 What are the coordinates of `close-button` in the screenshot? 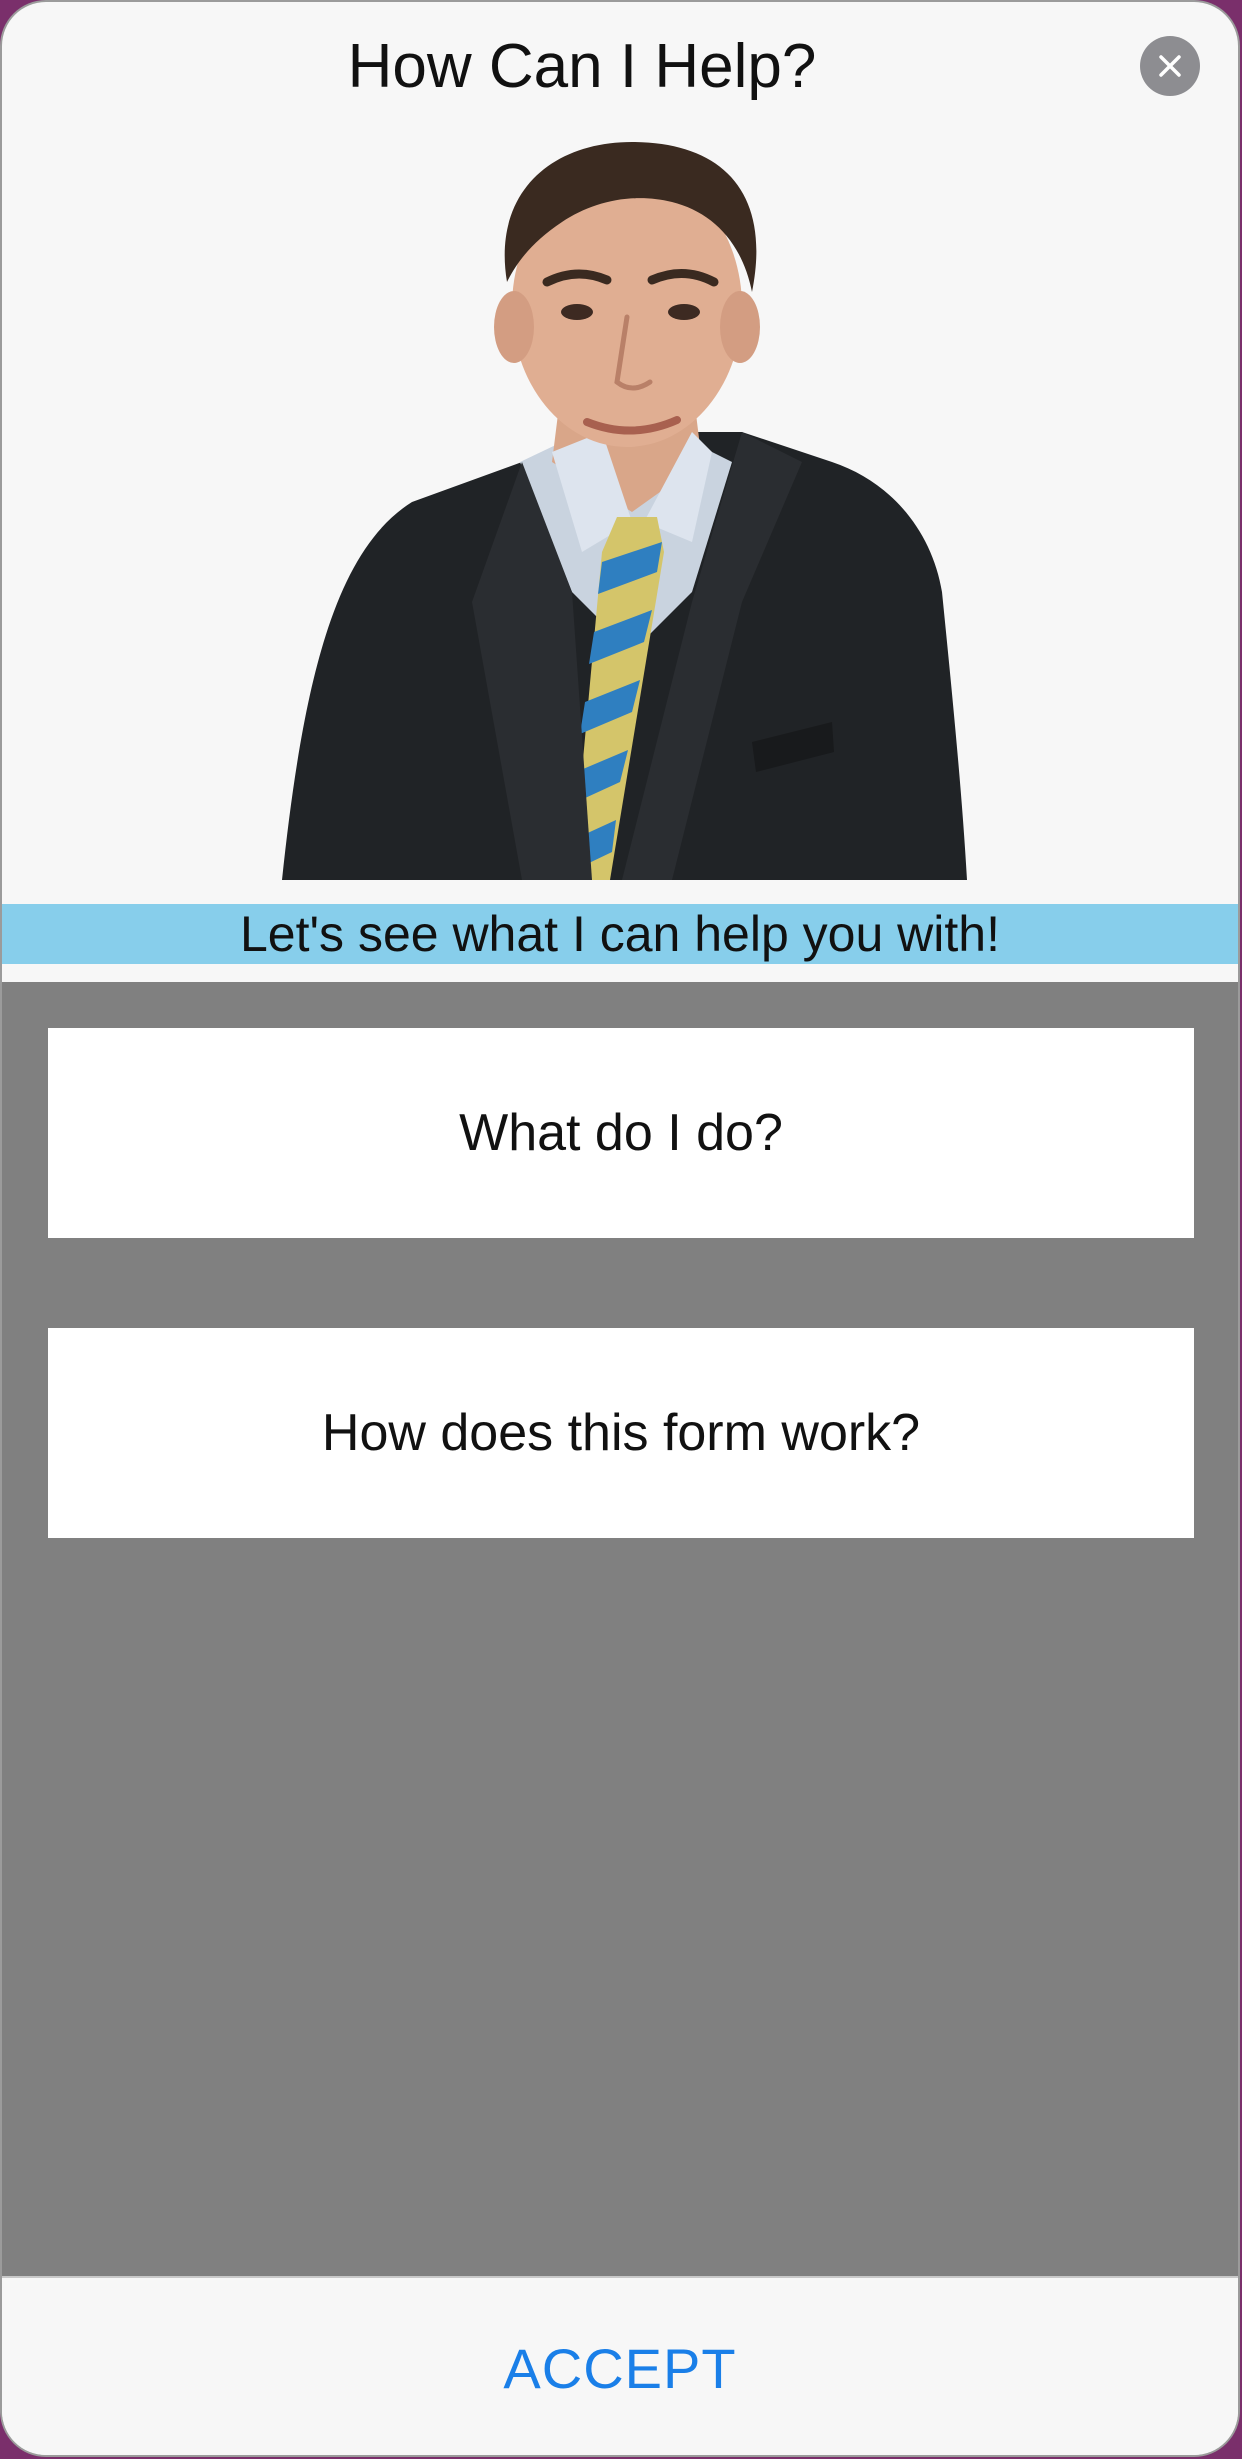 It's located at (1170, 66).